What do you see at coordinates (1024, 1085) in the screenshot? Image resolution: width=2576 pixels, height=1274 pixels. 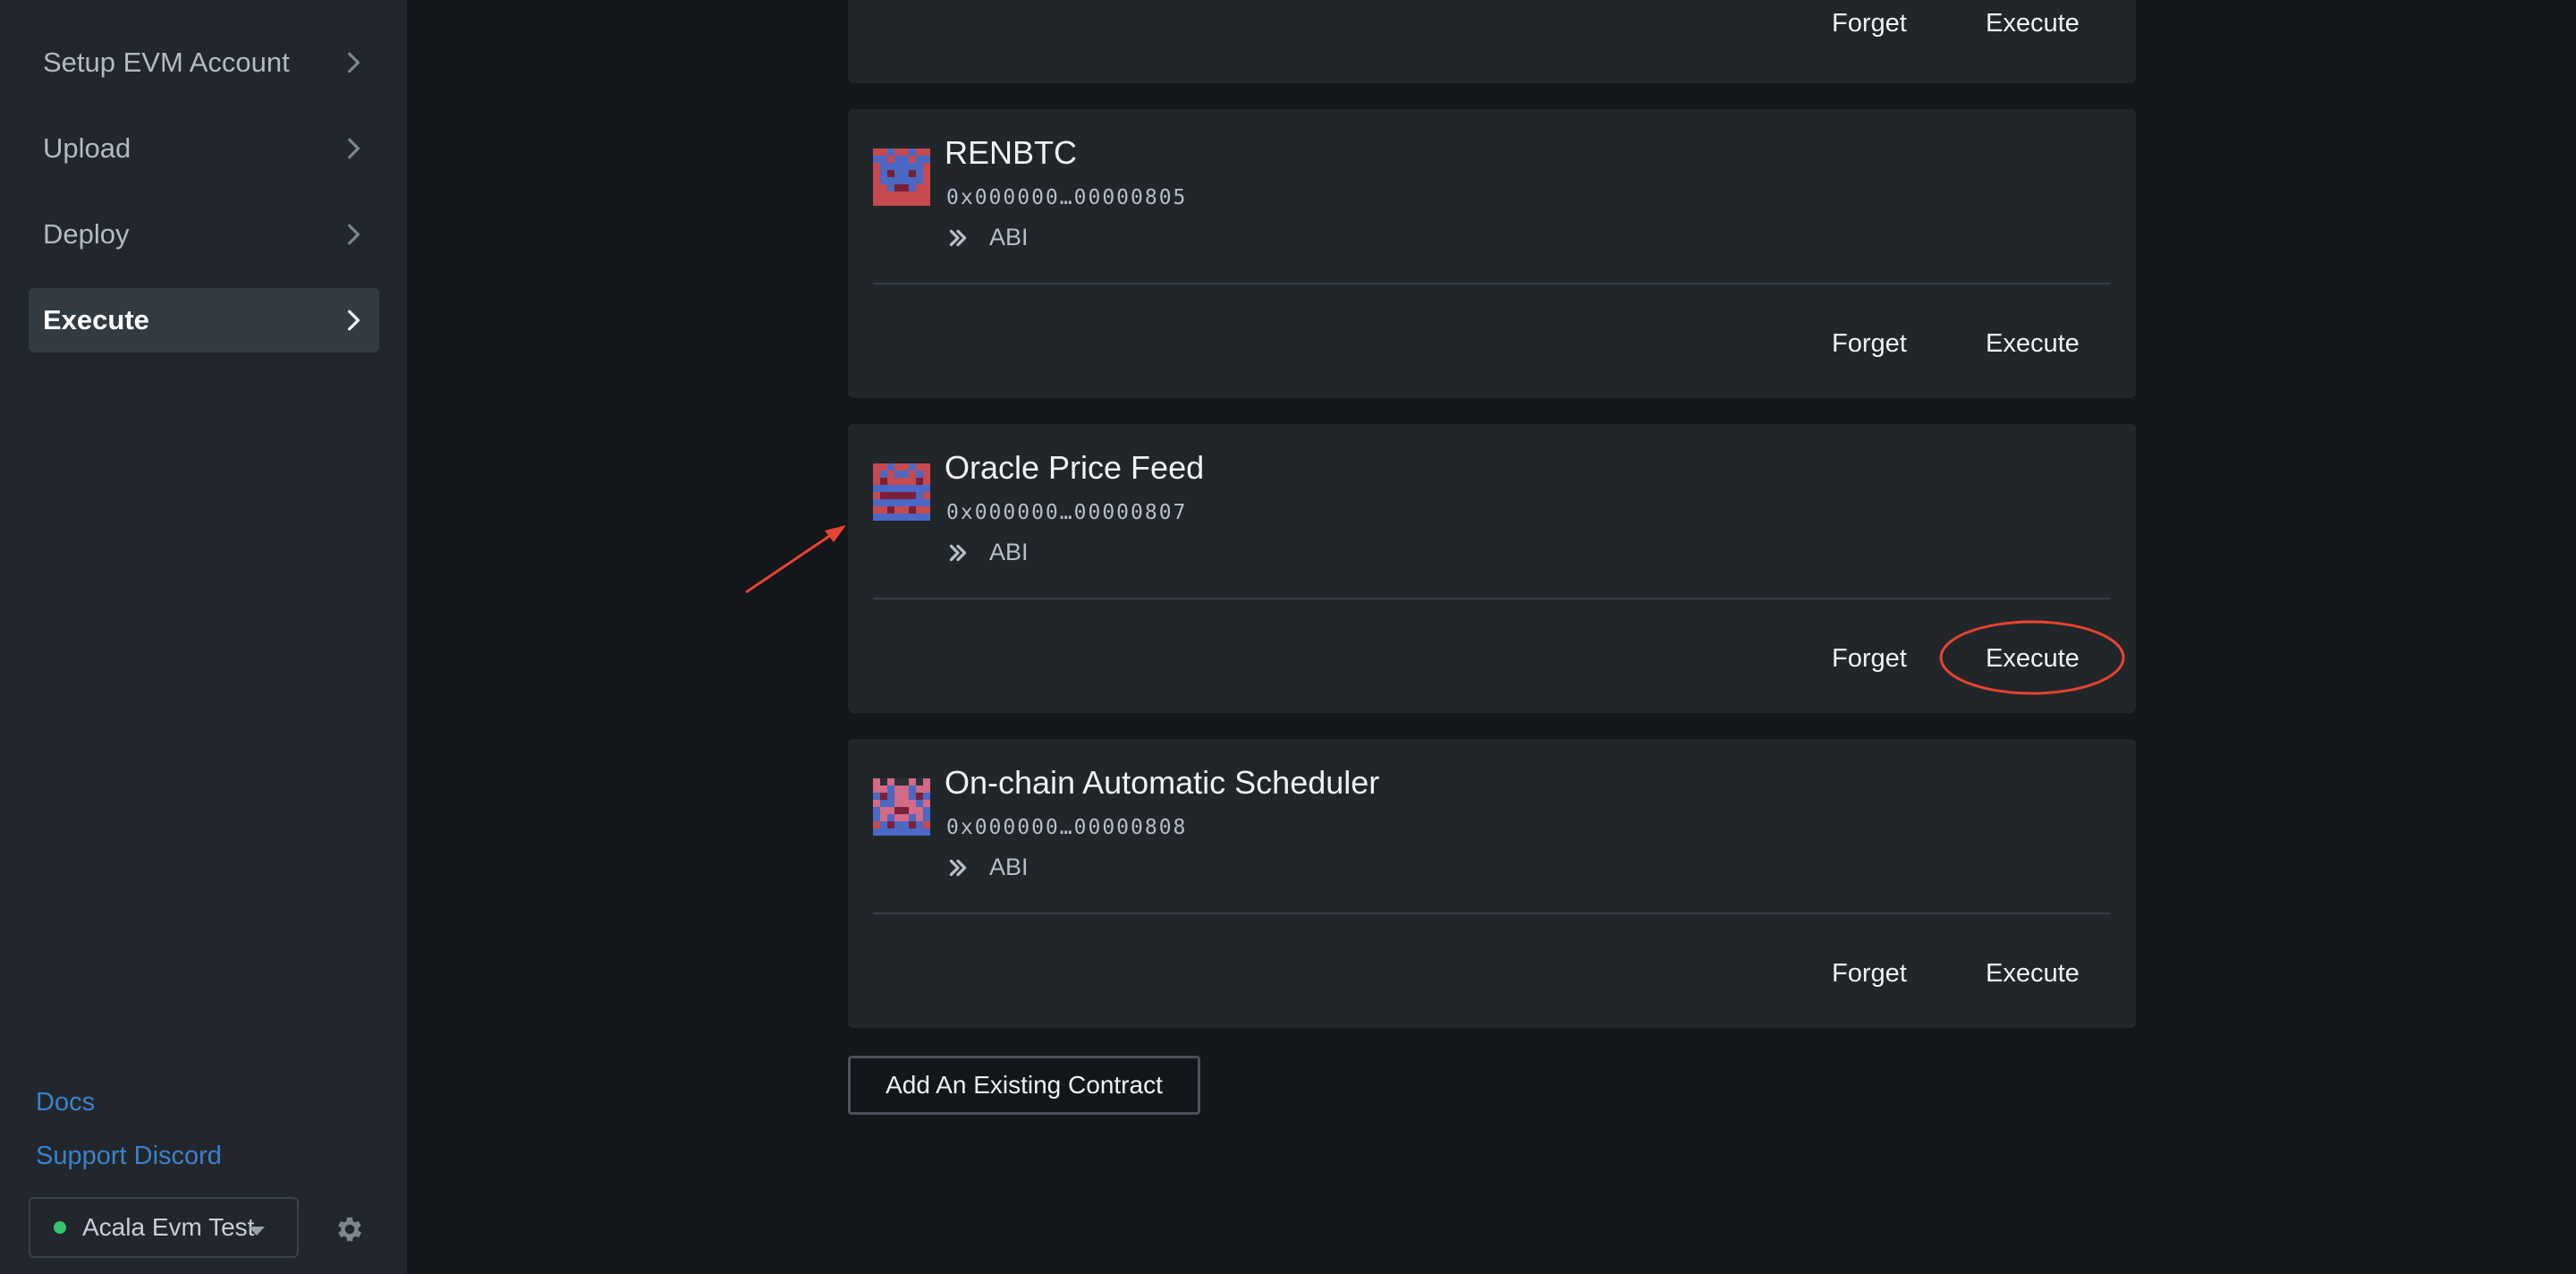 I see `add-existing-contract-button: Add An Existing Contract` at bounding box center [1024, 1085].